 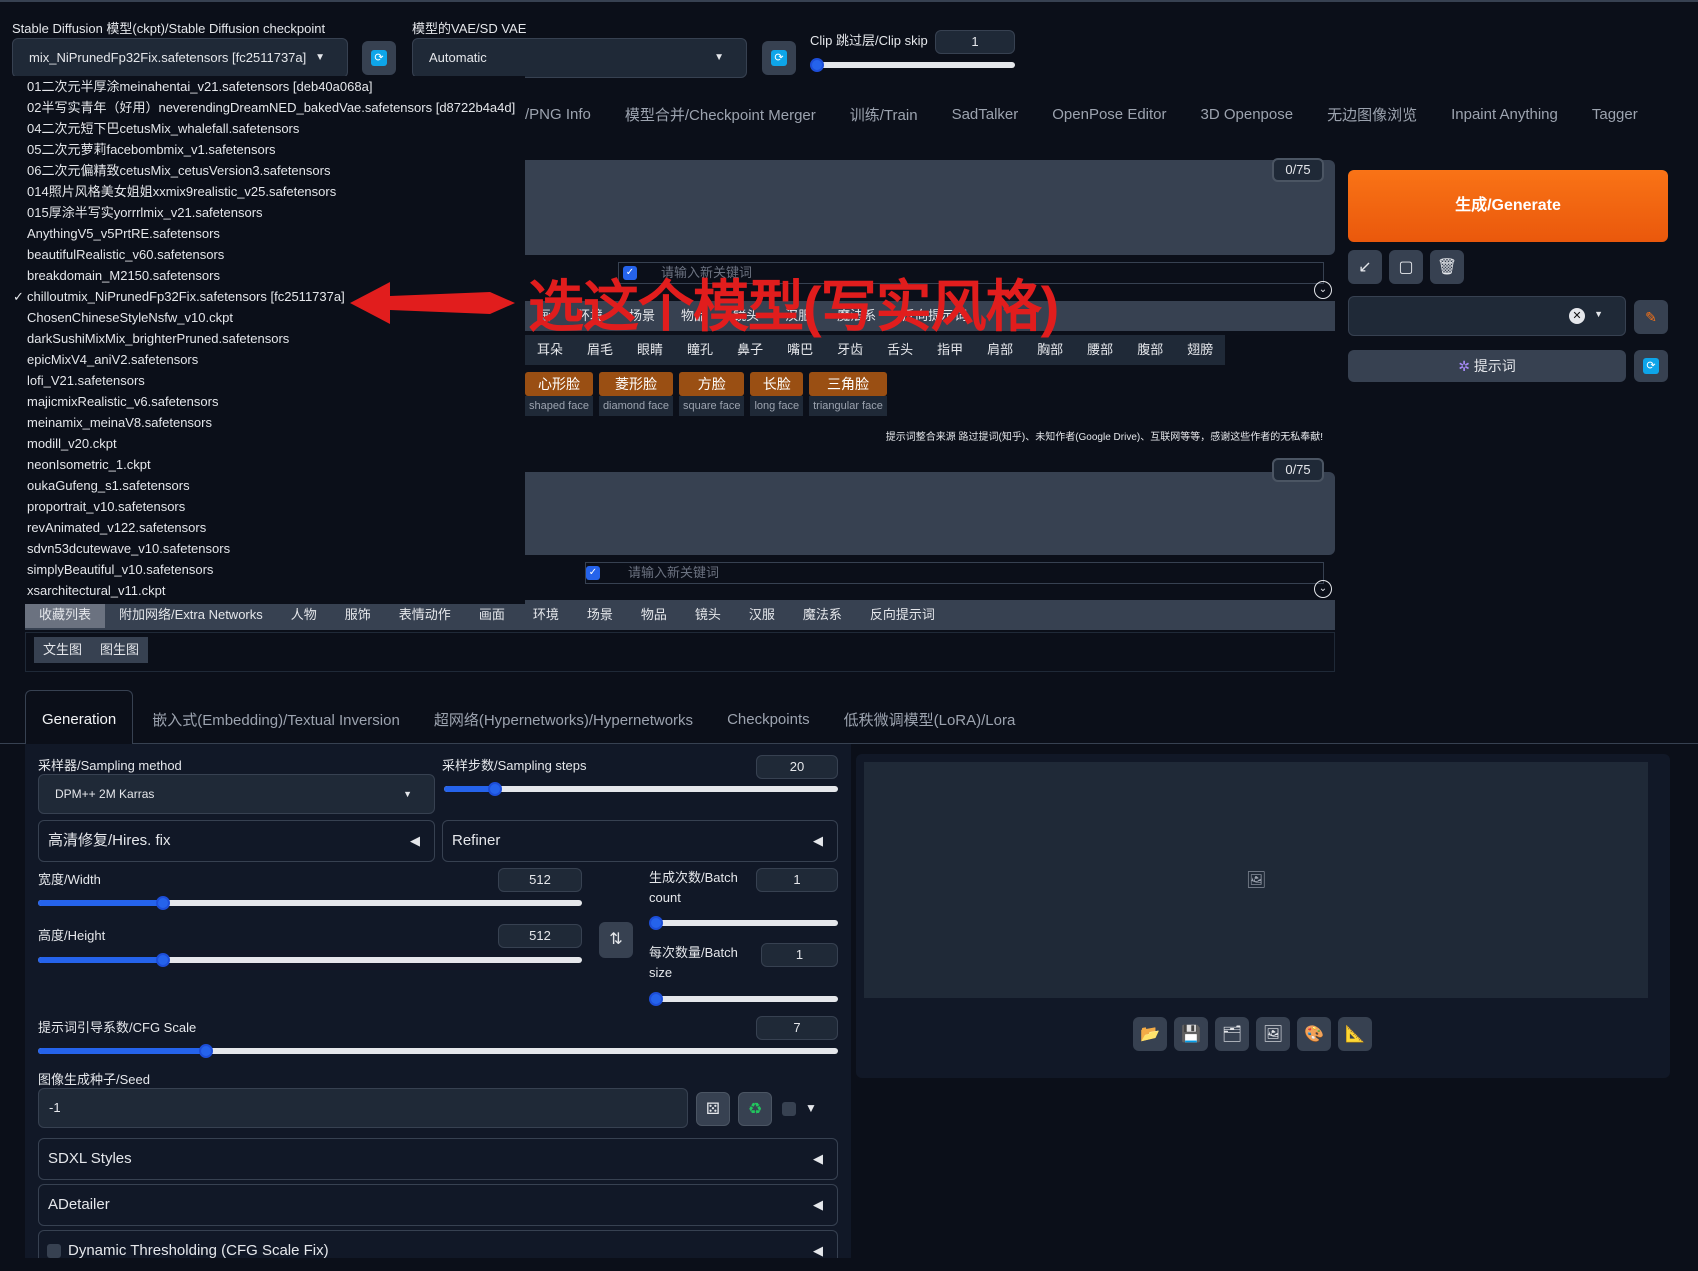 I want to click on face-tag-button: 心形脸 shaped face, so click(x=559, y=394).